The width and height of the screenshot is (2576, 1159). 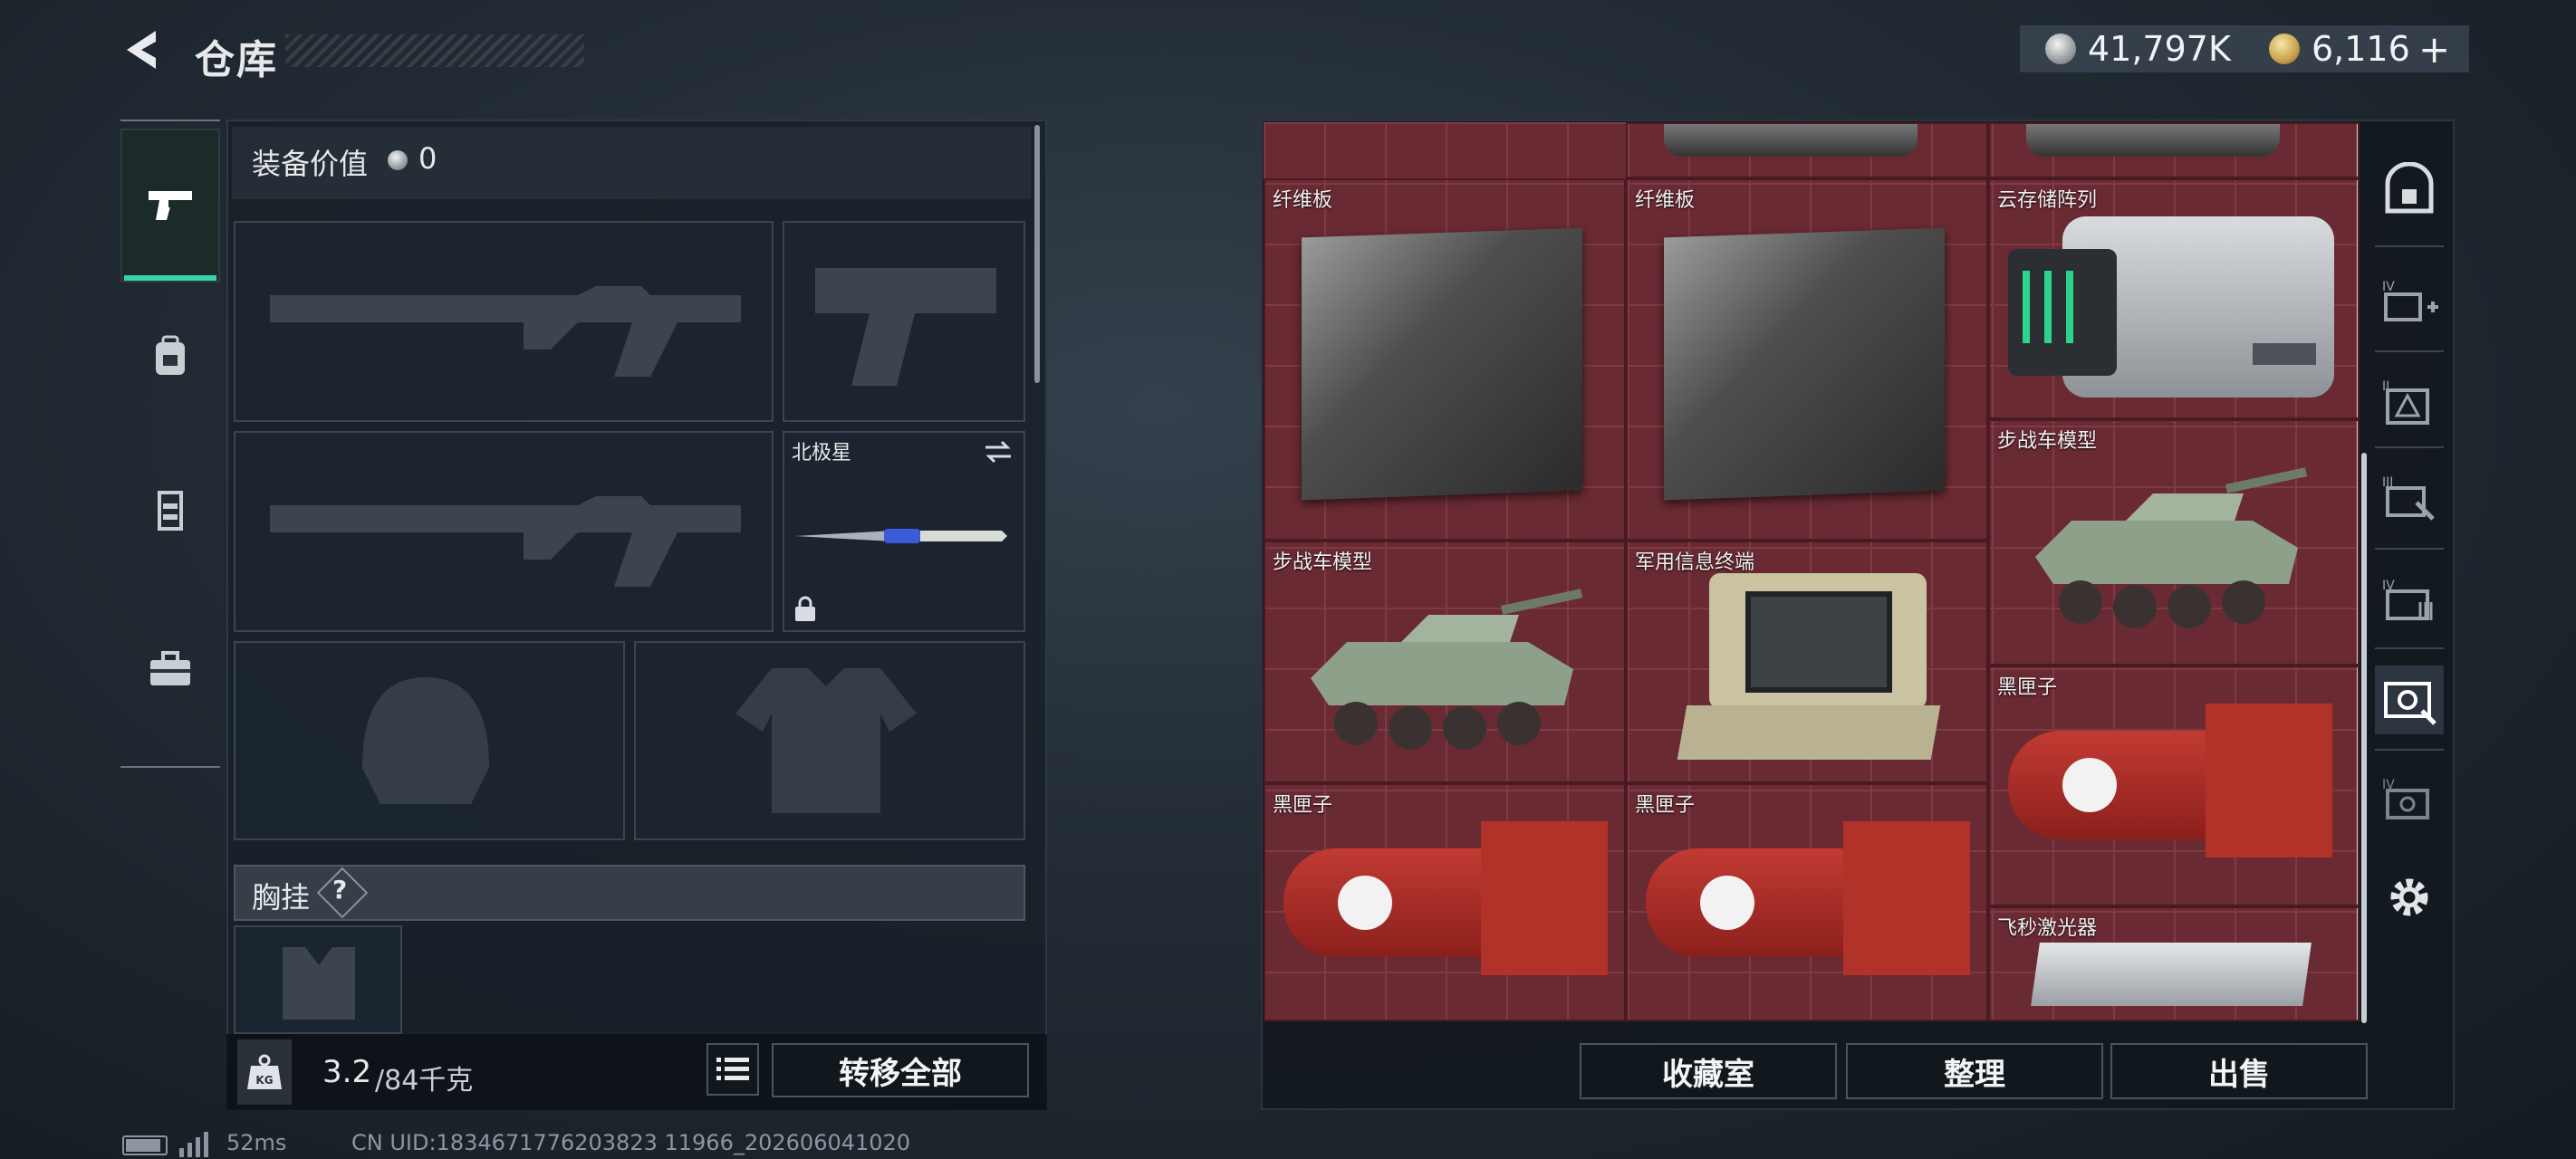 What do you see at coordinates (2409, 700) in the screenshot?
I see `tier-scan-icon-active` at bounding box center [2409, 700].